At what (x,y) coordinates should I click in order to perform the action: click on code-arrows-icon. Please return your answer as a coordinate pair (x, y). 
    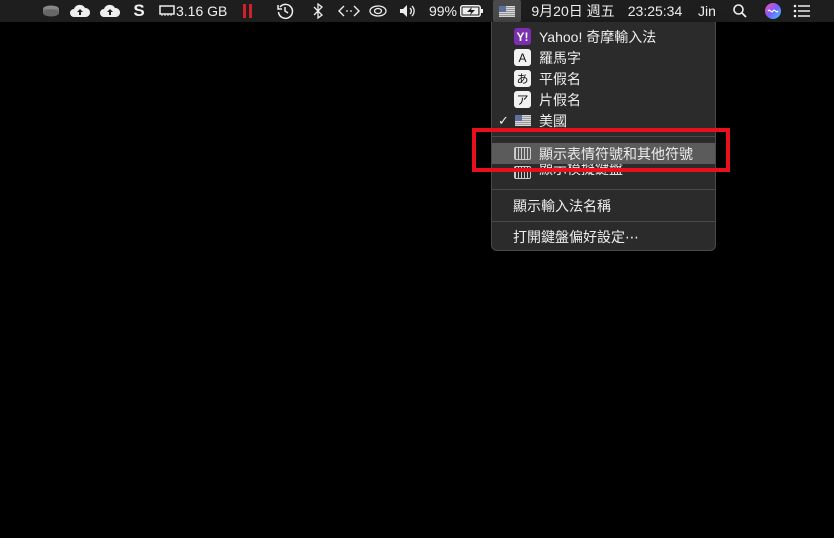
    Looking at the image, I should click on (349, 11).